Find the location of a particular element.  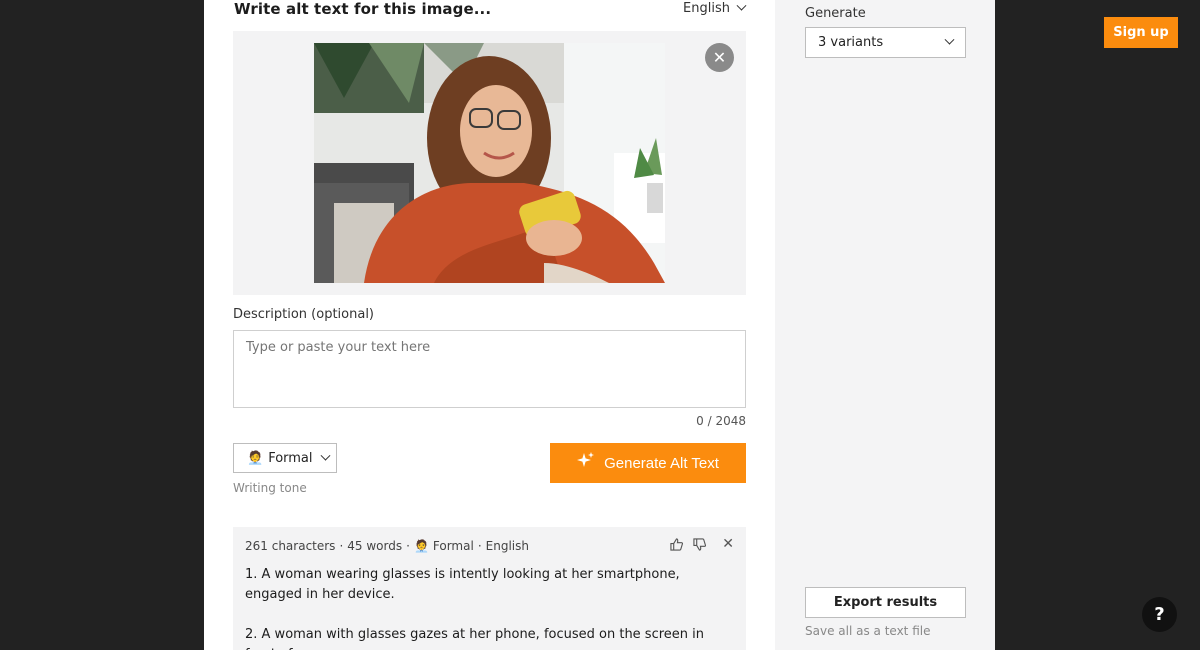

tone-selector: 🧑‍💼 Formal is located at coordinates (285, 458).